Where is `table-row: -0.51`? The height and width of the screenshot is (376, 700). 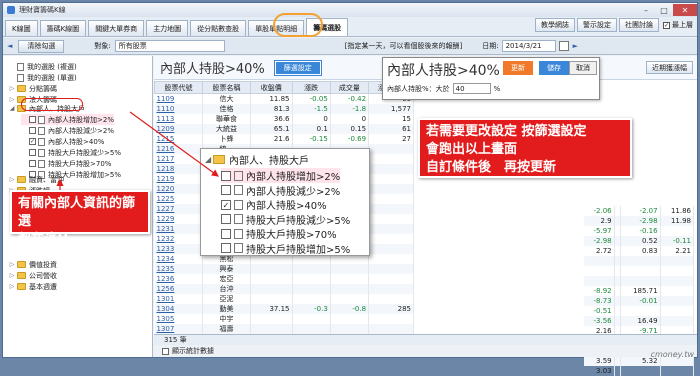
table-row: -0.51 is located at coordinates (639, 311).